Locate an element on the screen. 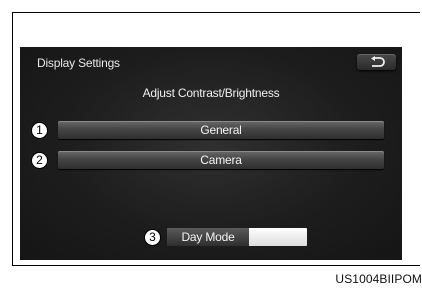  screen-title: Display Settings is located at coordinates (78, 63).